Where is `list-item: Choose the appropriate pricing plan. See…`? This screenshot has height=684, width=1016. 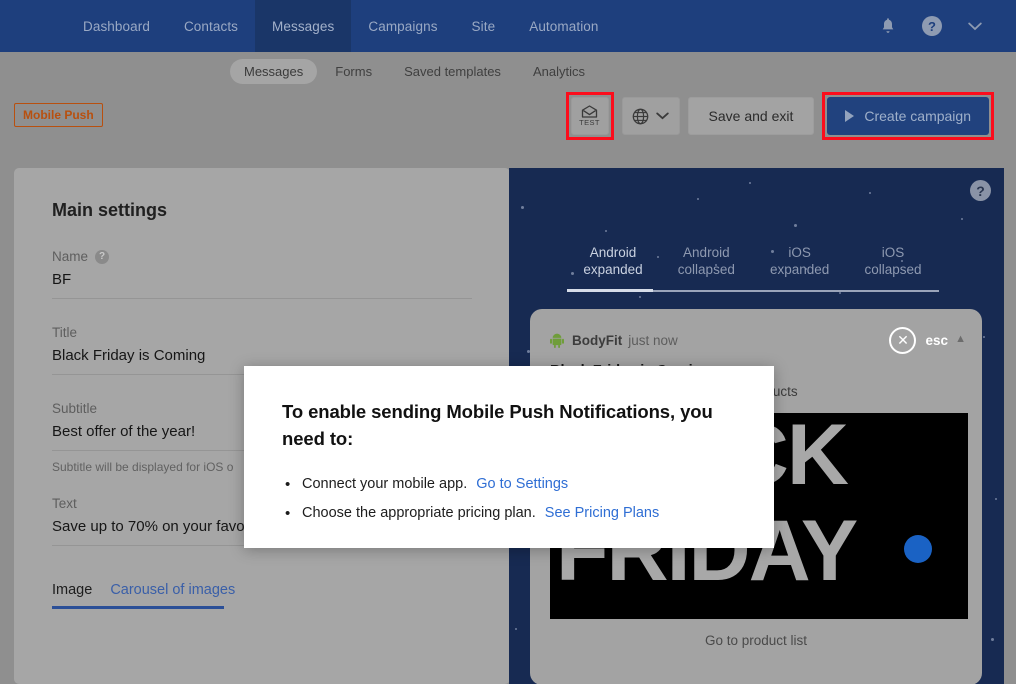 list-item: Choose the appropriate pricing plan. See… is located at coordinates (510, 513).